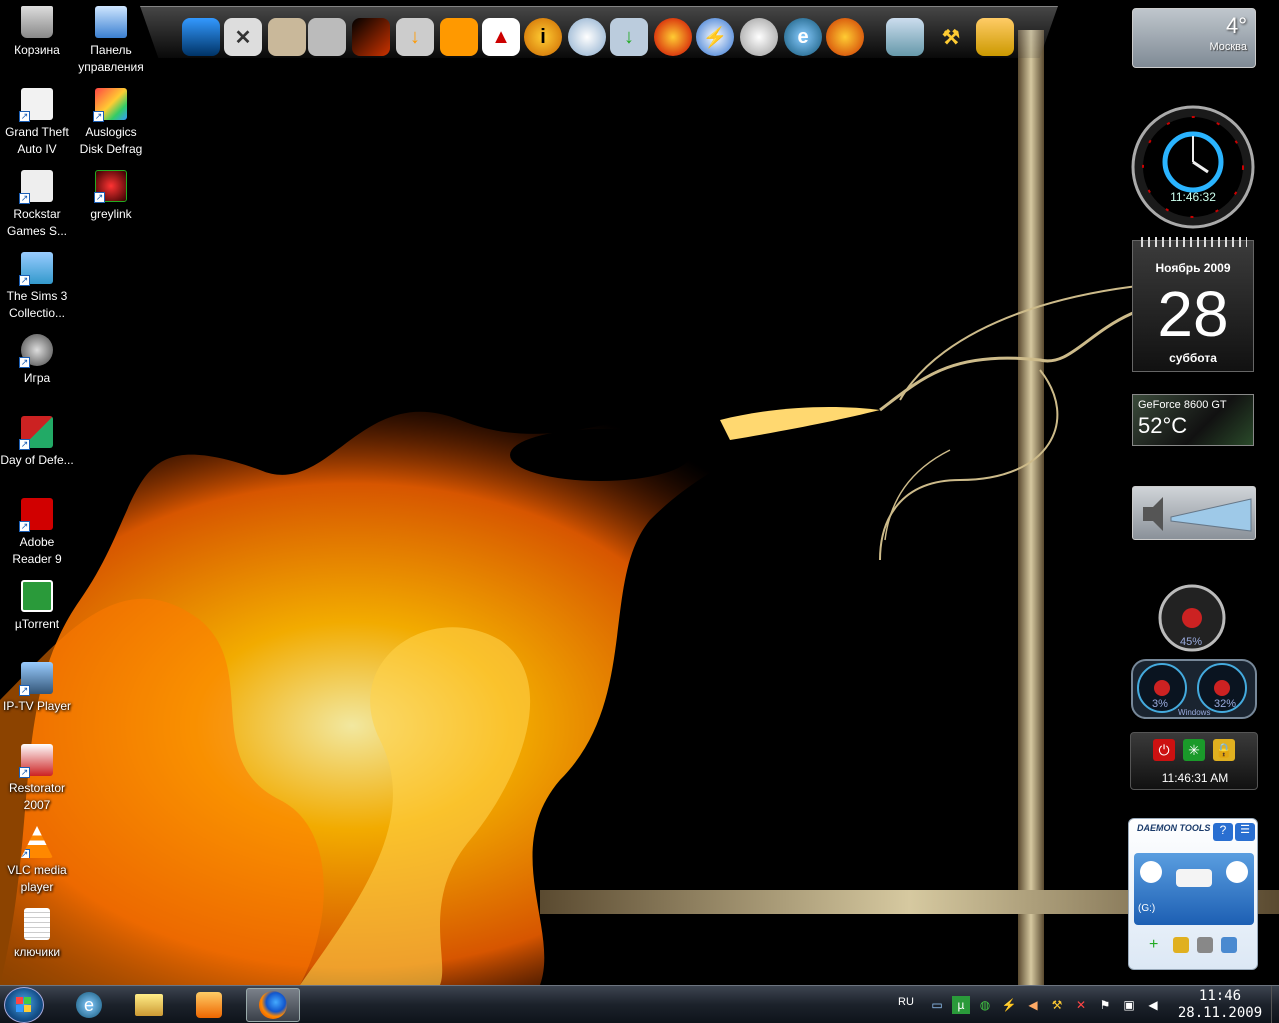 The height and width of the screenshot is (1023, 1279). Describe the element at coordinates (673, 37) in the screenshot. I see `nero-icon` at that location.